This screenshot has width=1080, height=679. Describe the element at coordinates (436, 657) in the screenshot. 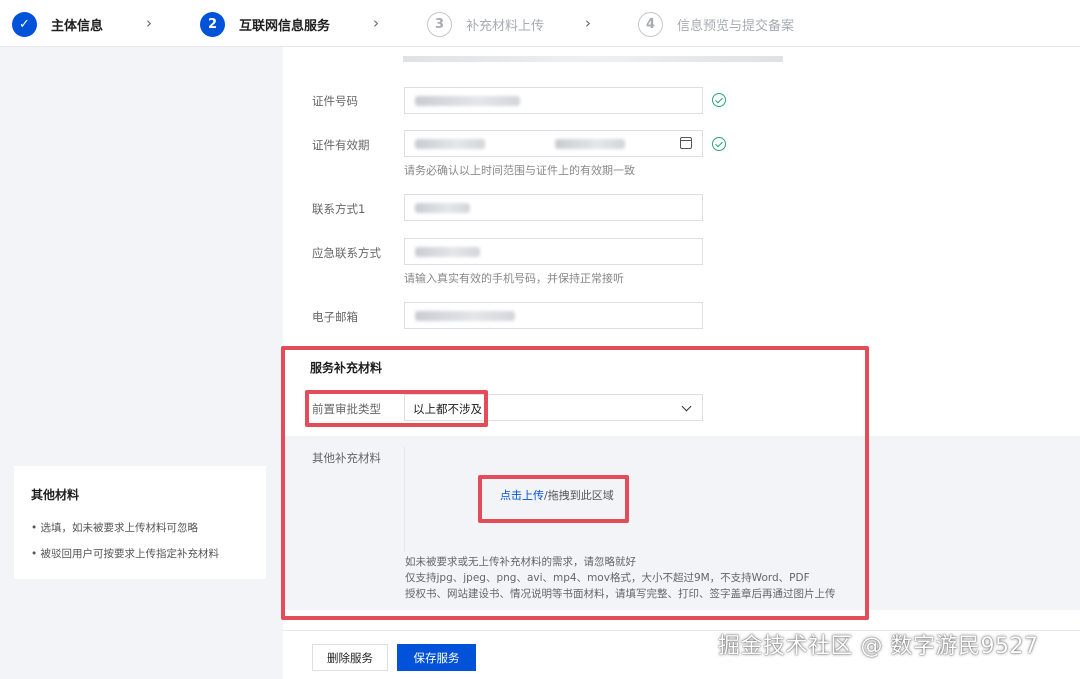

I see `save-service-button: 保存服务` at that location.